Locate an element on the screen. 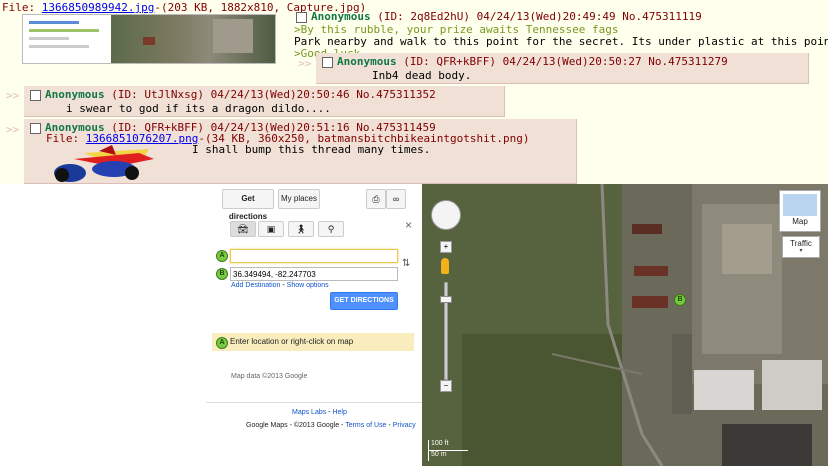 Image resolution: width=828 pixels, height=466 pixels. add-destination-link: Add Destination is located at coordinates (255, 285).